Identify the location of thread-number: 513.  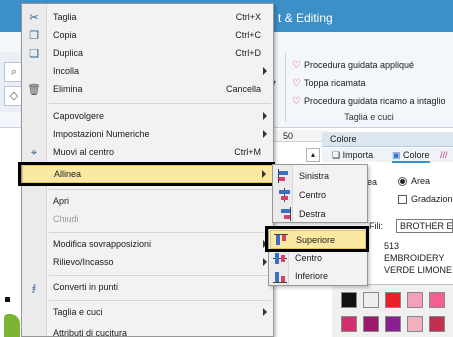
(392, 246).